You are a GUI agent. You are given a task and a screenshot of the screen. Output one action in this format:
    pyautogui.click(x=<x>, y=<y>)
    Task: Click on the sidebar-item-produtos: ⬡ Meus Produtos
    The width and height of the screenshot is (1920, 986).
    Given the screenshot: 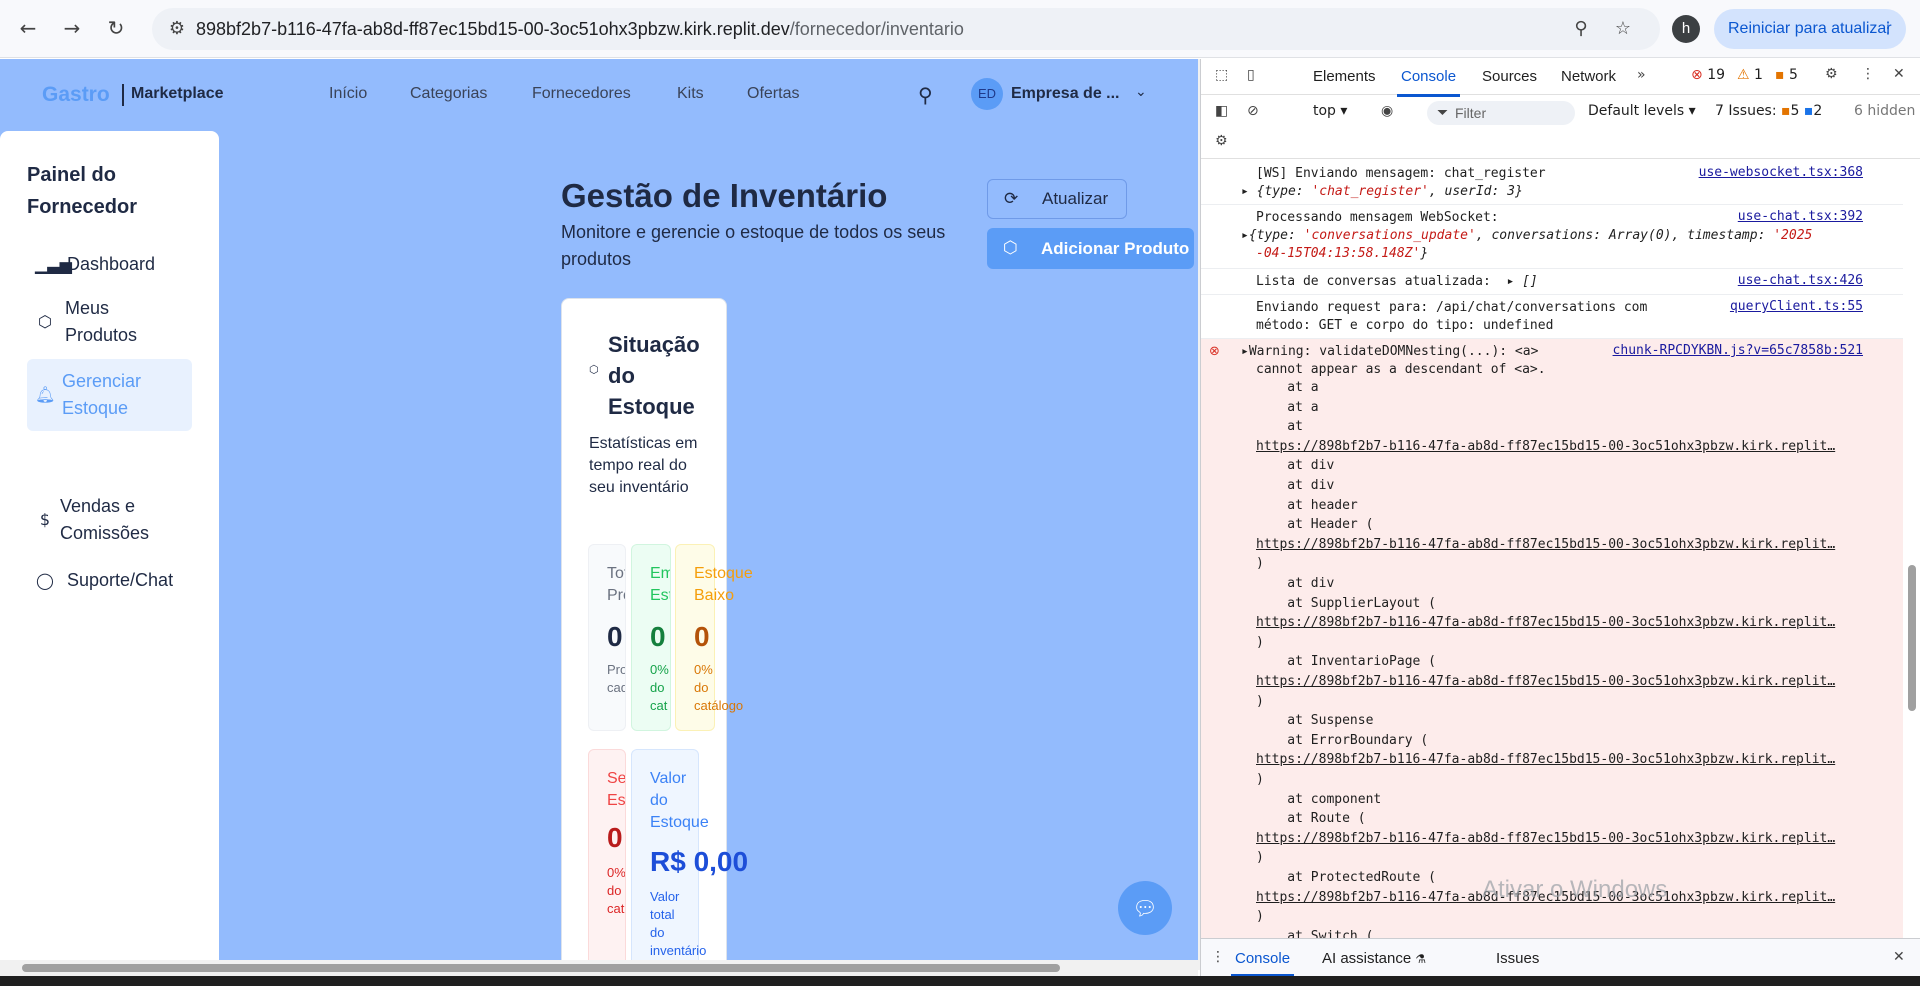 What is the action you would take?
    pyautogui.click(x=109, y=322)
    